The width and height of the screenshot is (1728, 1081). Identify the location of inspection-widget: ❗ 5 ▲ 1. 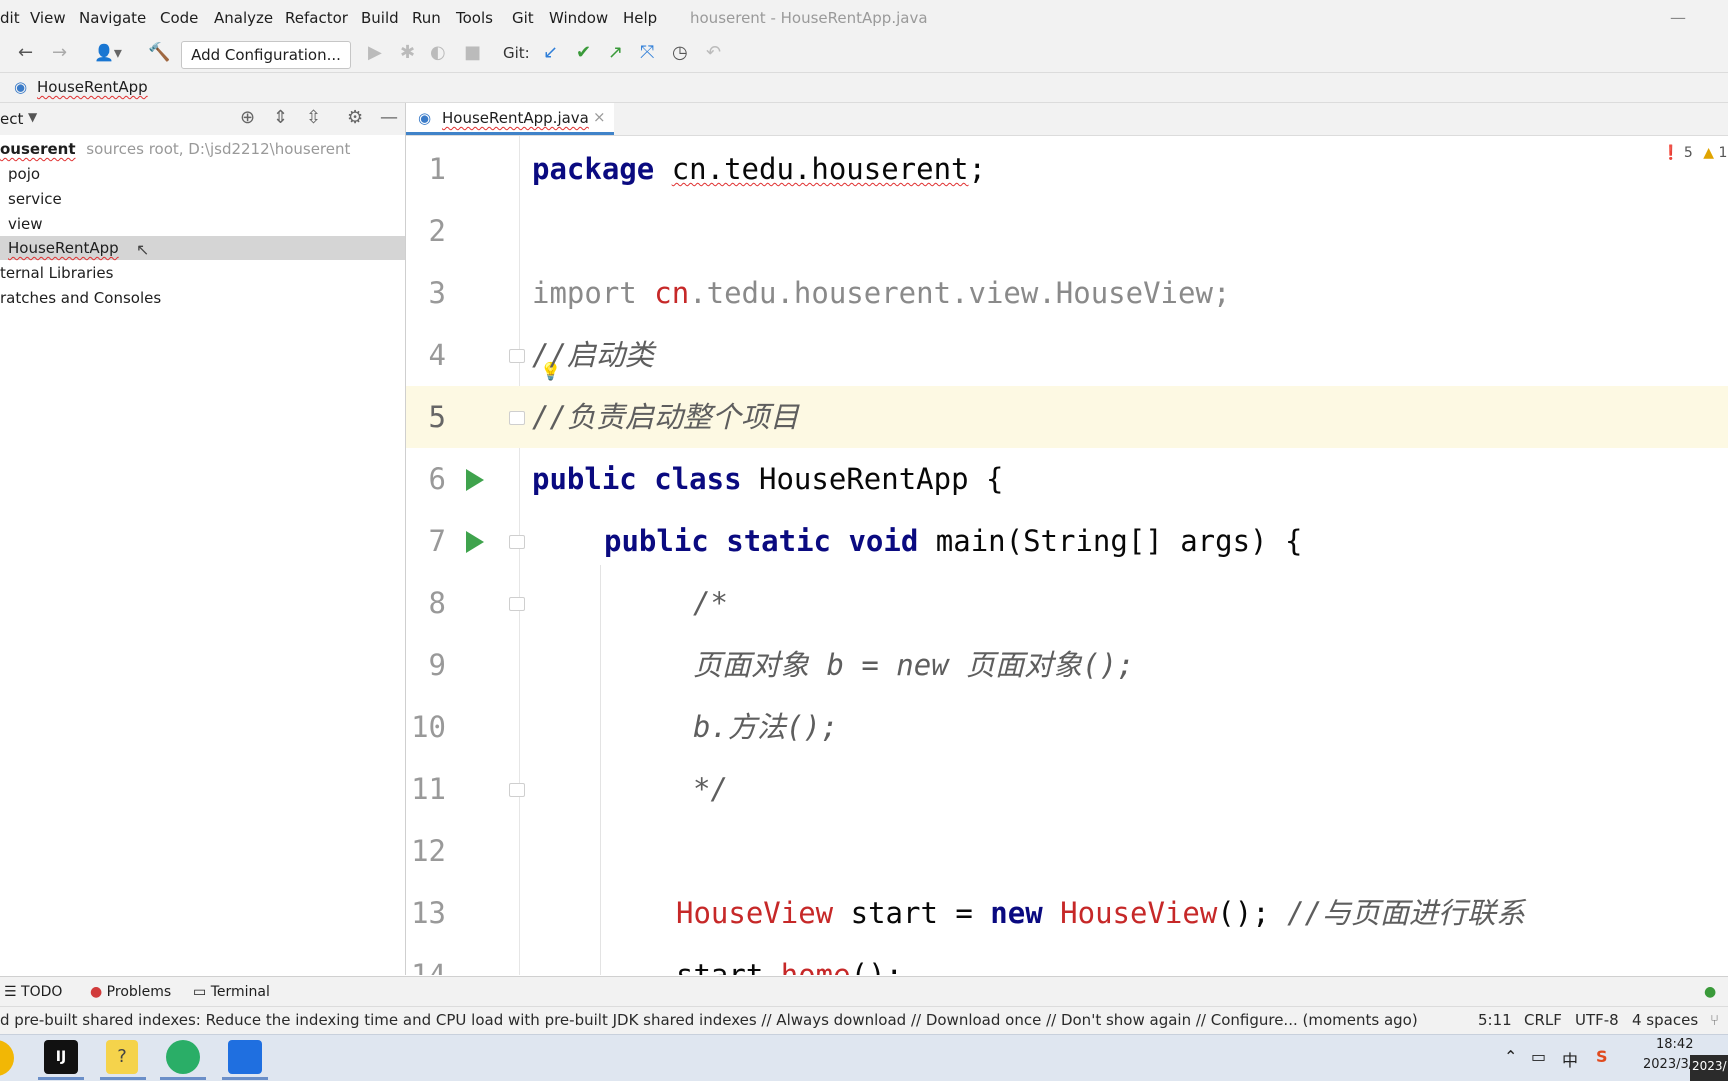
(1694, 153).